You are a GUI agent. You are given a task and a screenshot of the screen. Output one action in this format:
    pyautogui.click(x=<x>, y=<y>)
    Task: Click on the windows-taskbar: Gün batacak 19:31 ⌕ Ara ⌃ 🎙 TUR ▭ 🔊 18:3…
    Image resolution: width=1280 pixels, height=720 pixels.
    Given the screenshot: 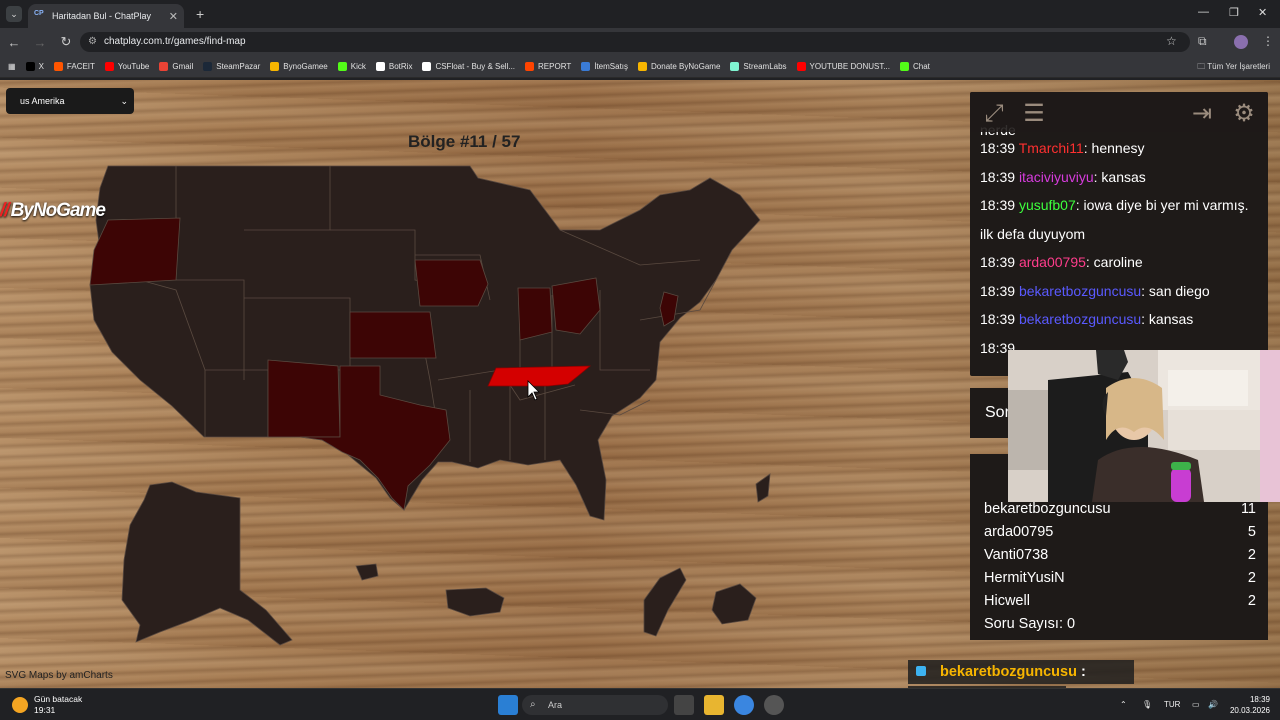 What is the action you would take?
    pyautogui.click(x=640, y=704)
    